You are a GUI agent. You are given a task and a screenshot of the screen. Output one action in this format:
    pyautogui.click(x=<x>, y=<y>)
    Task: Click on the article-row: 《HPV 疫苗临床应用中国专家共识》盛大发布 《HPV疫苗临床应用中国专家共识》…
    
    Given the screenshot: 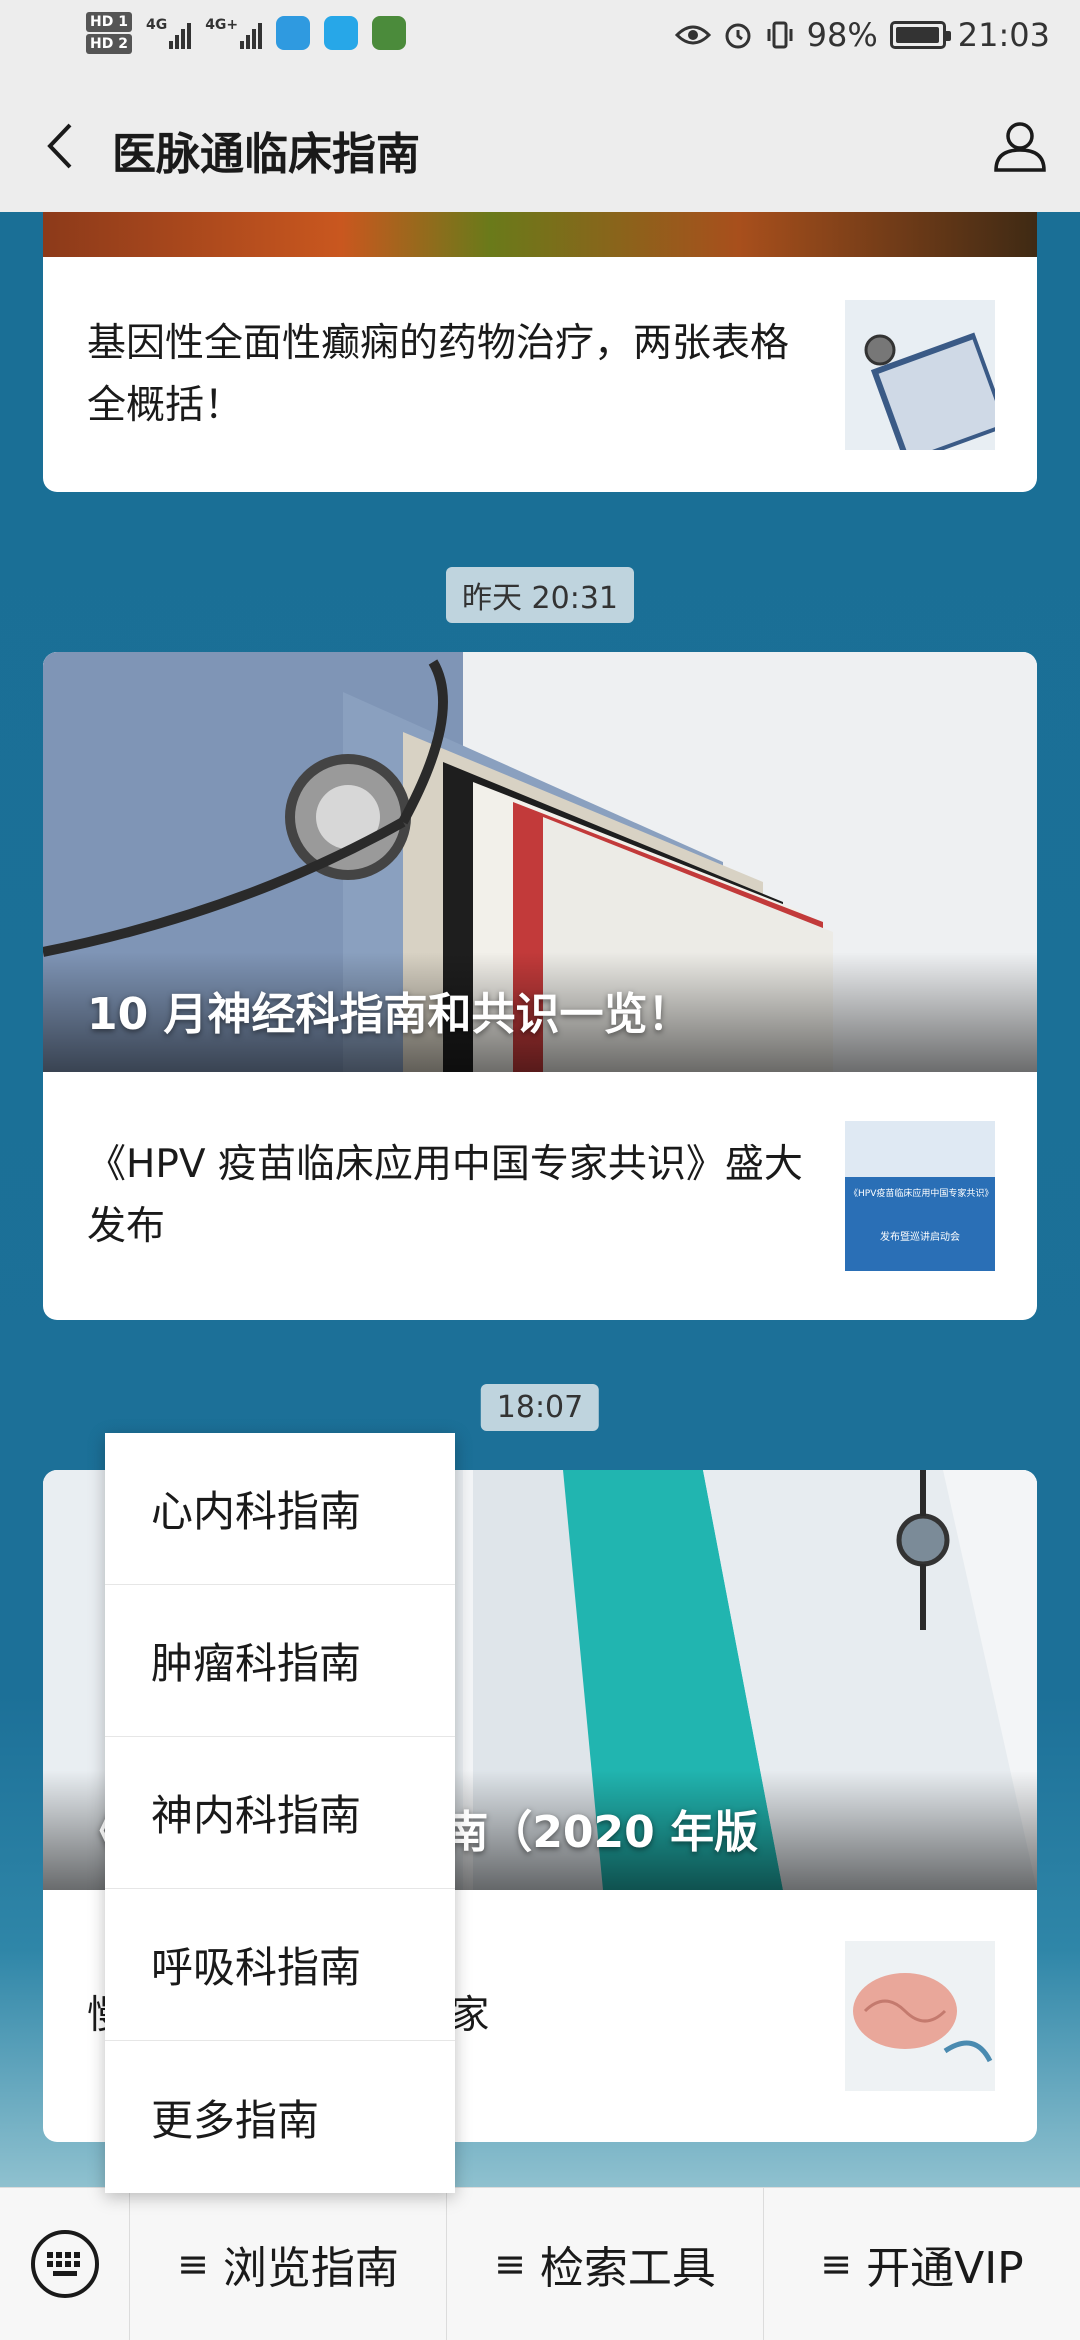 What is the action you would take?
    pyautogui.click(x=540, y=1196)
    